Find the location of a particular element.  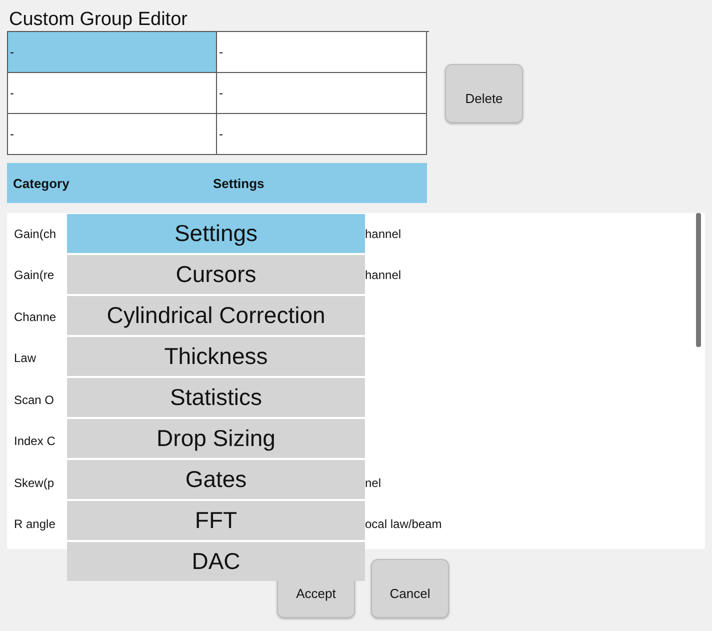

menu-item: Thickness is located at coordinates (216, 356).